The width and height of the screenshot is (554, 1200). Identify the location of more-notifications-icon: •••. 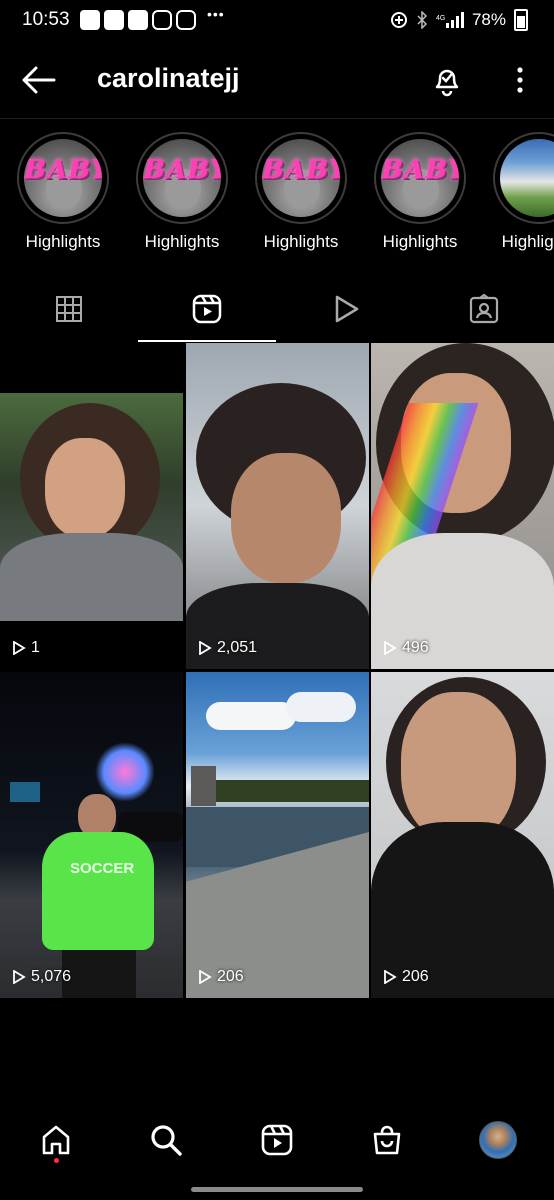
(216, 14).